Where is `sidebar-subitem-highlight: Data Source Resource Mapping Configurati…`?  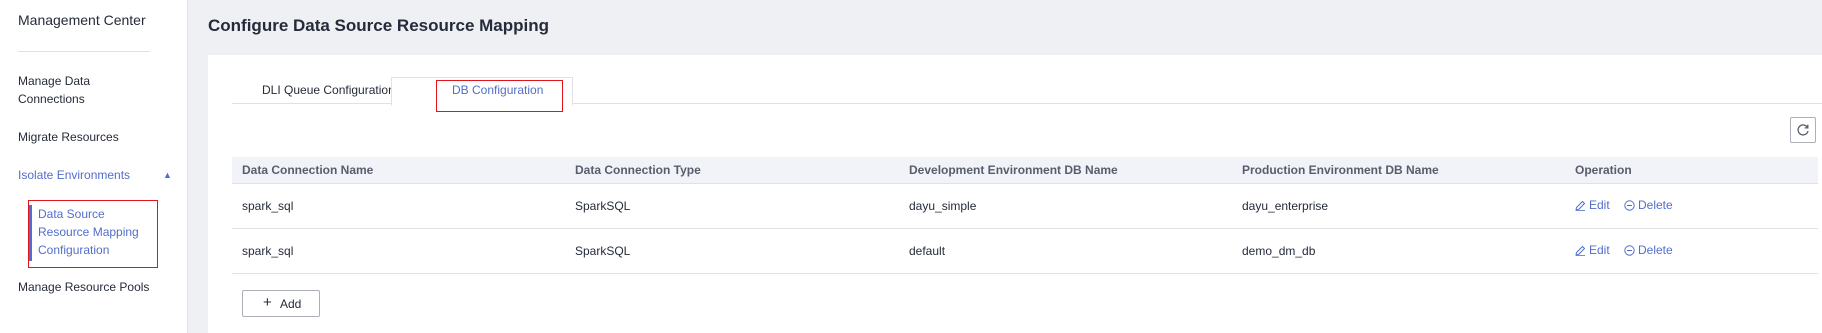 sidebar-subitem-highlight: Data Source Resource Mapping Configurati… is located at coordinates (93, 234).